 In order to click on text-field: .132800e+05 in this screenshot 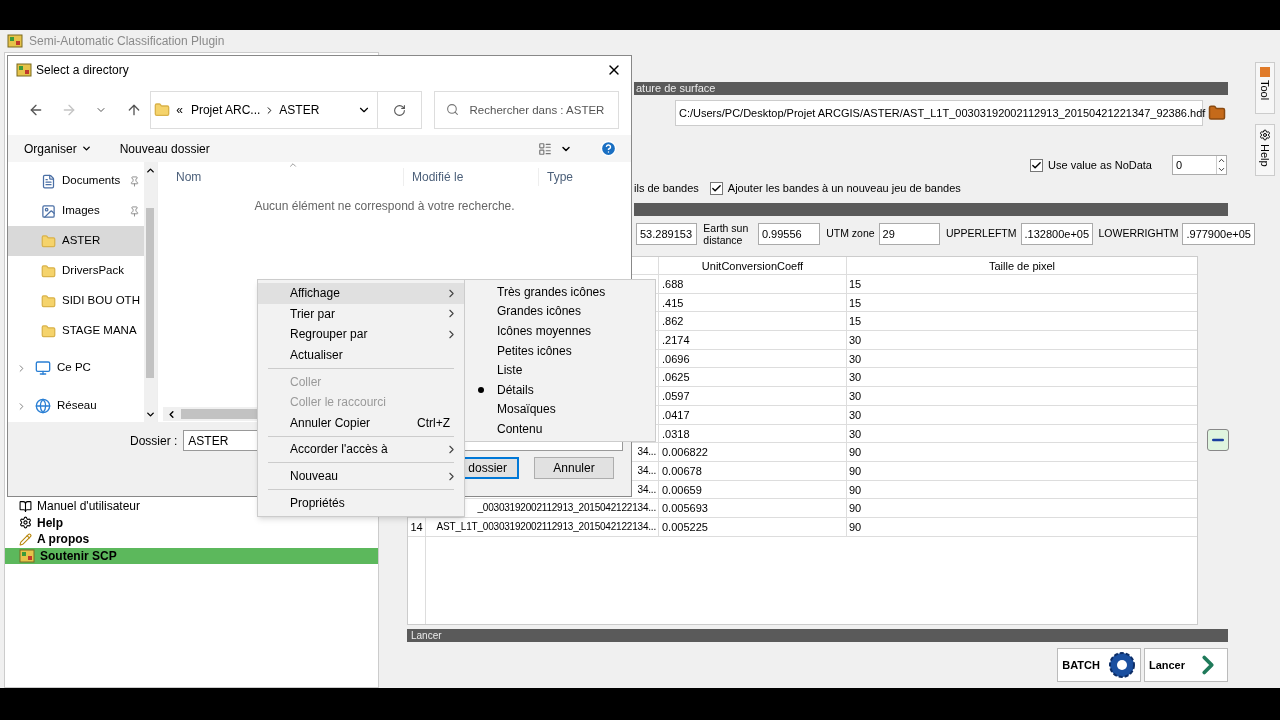, I will do `click(1056, 234)`.